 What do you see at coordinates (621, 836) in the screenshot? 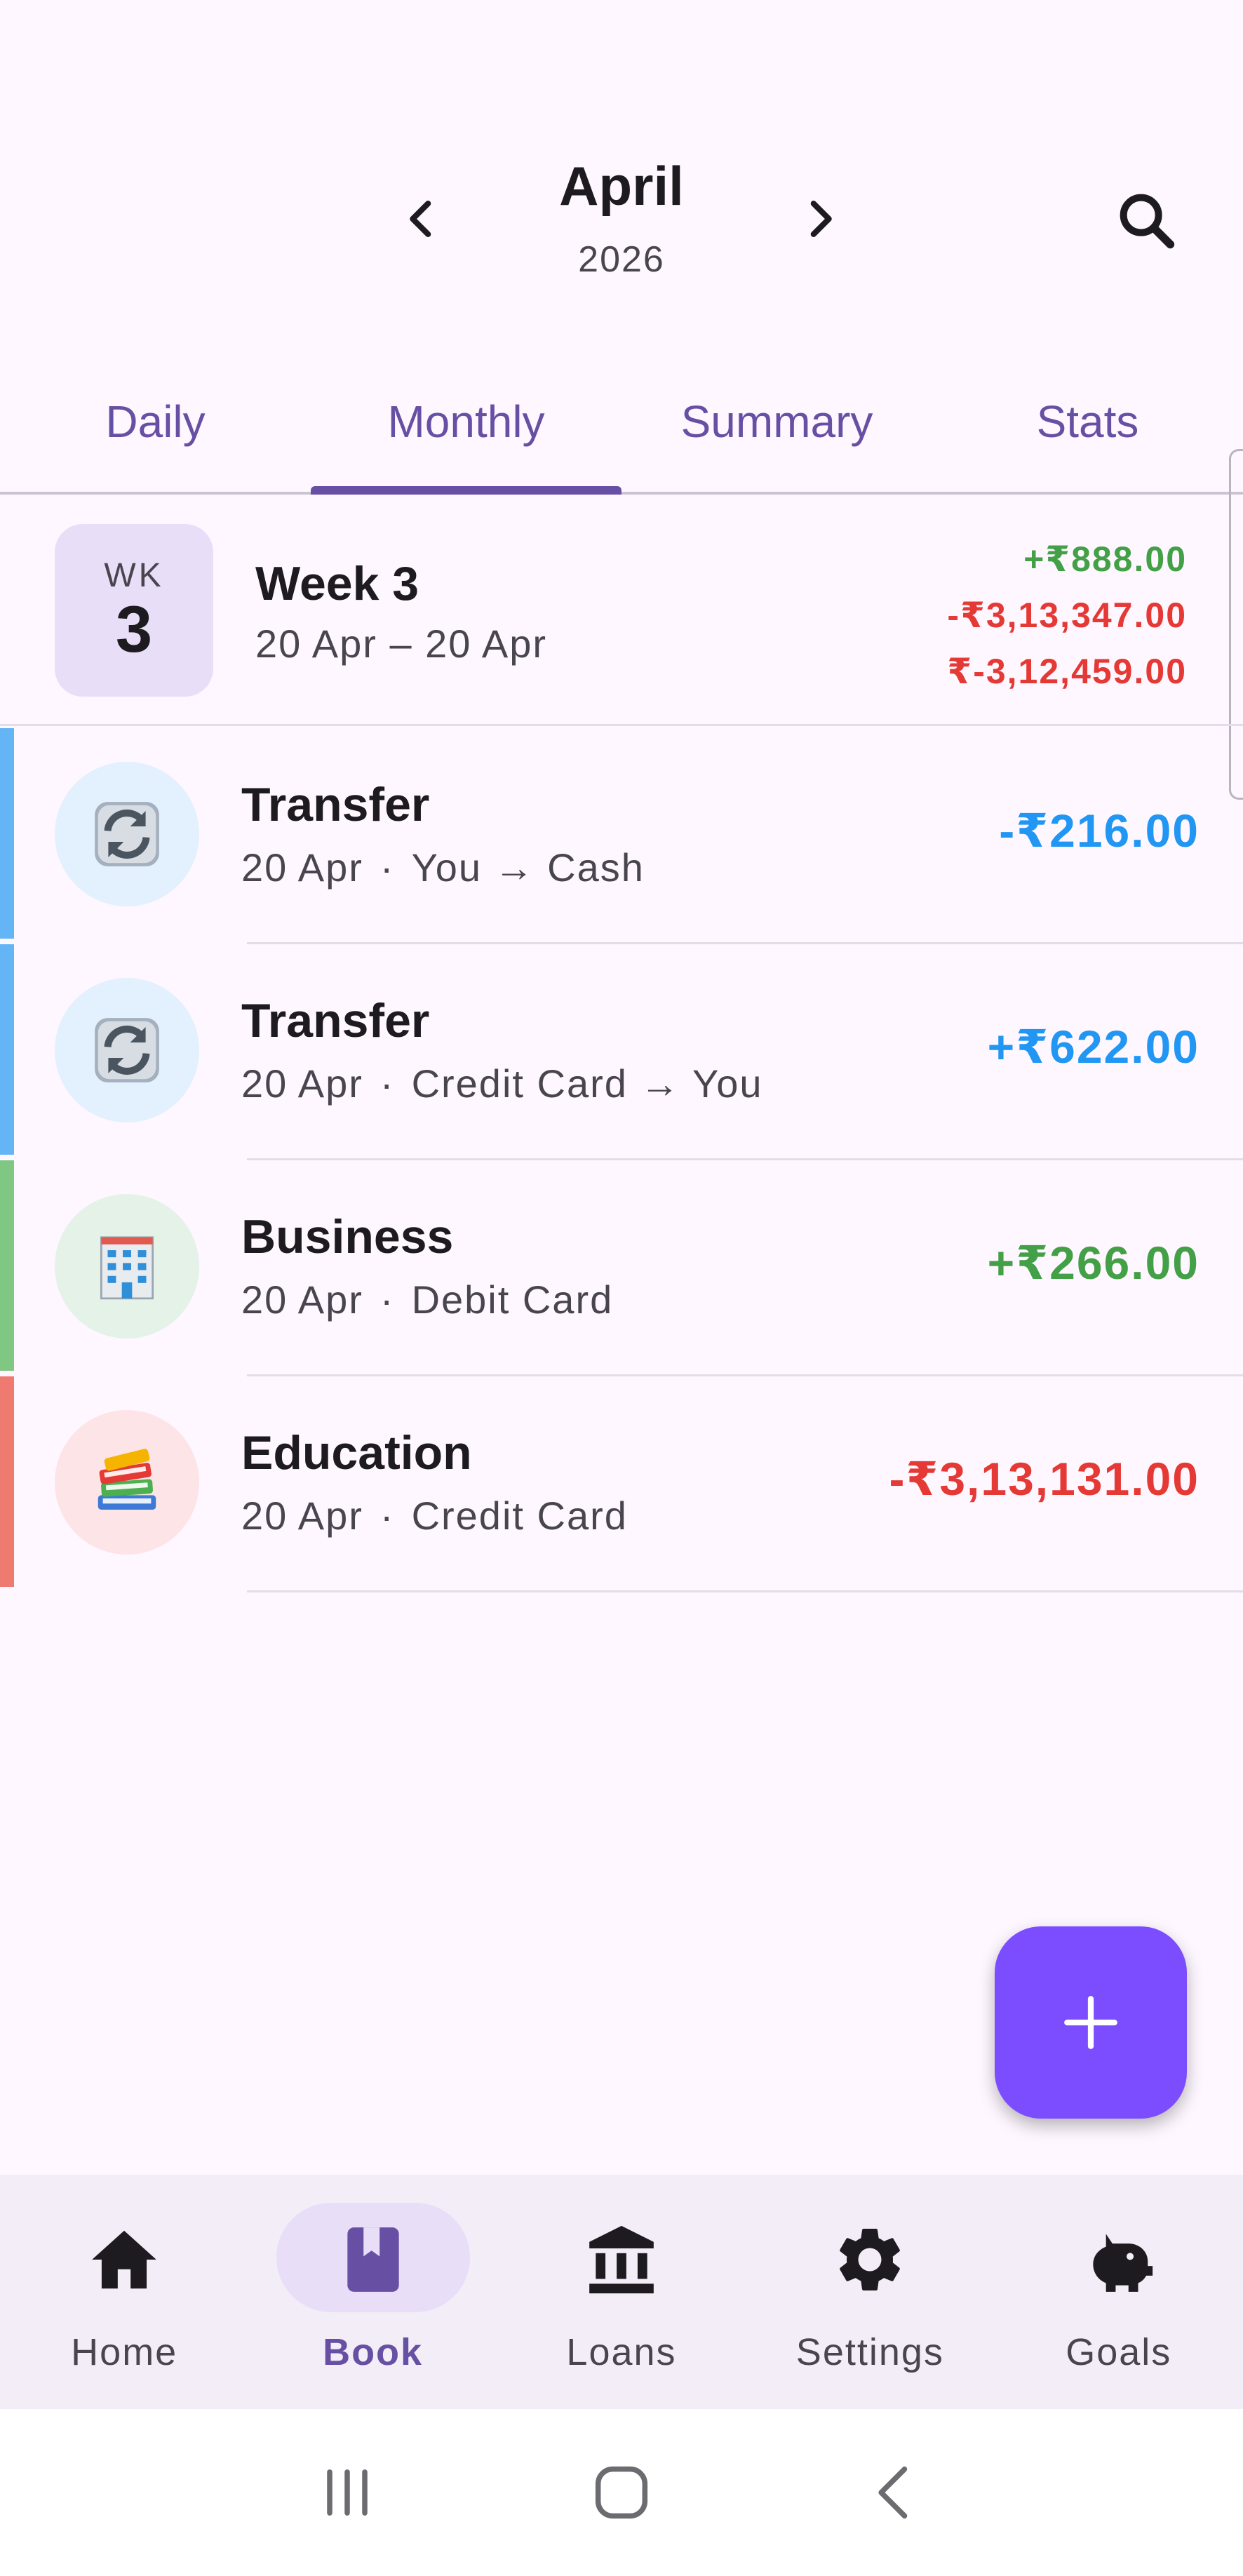
I see `transaction-row: Transfer 20 Apr · You → Cash -₹216.00` at bounding box center [621, 836].